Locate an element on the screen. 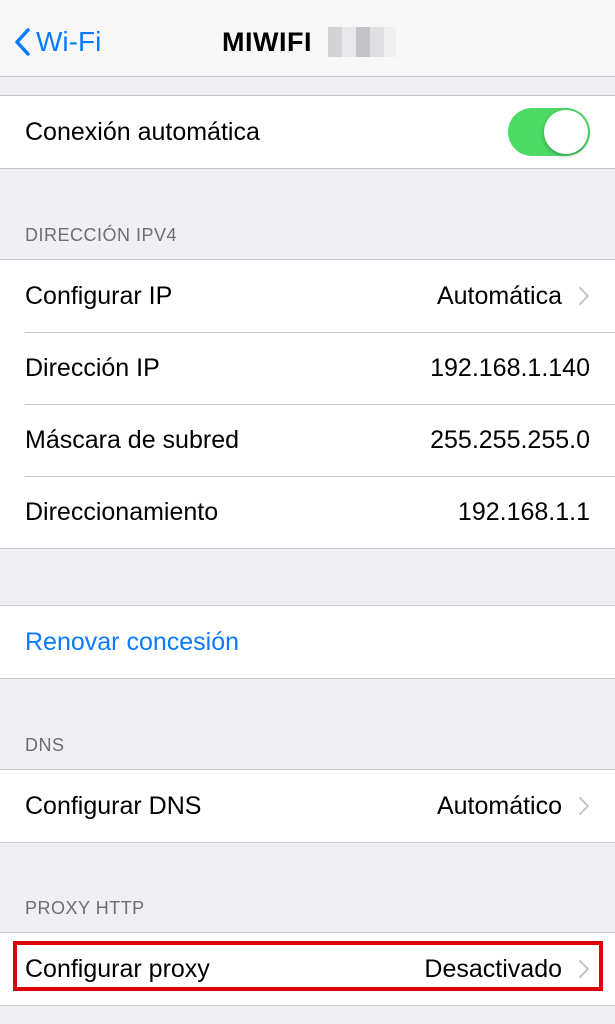 The height and width of the screenshot is (1024, 615). subnet-mask-value: 255.255.255.0 is located at coordinates (510, 439).